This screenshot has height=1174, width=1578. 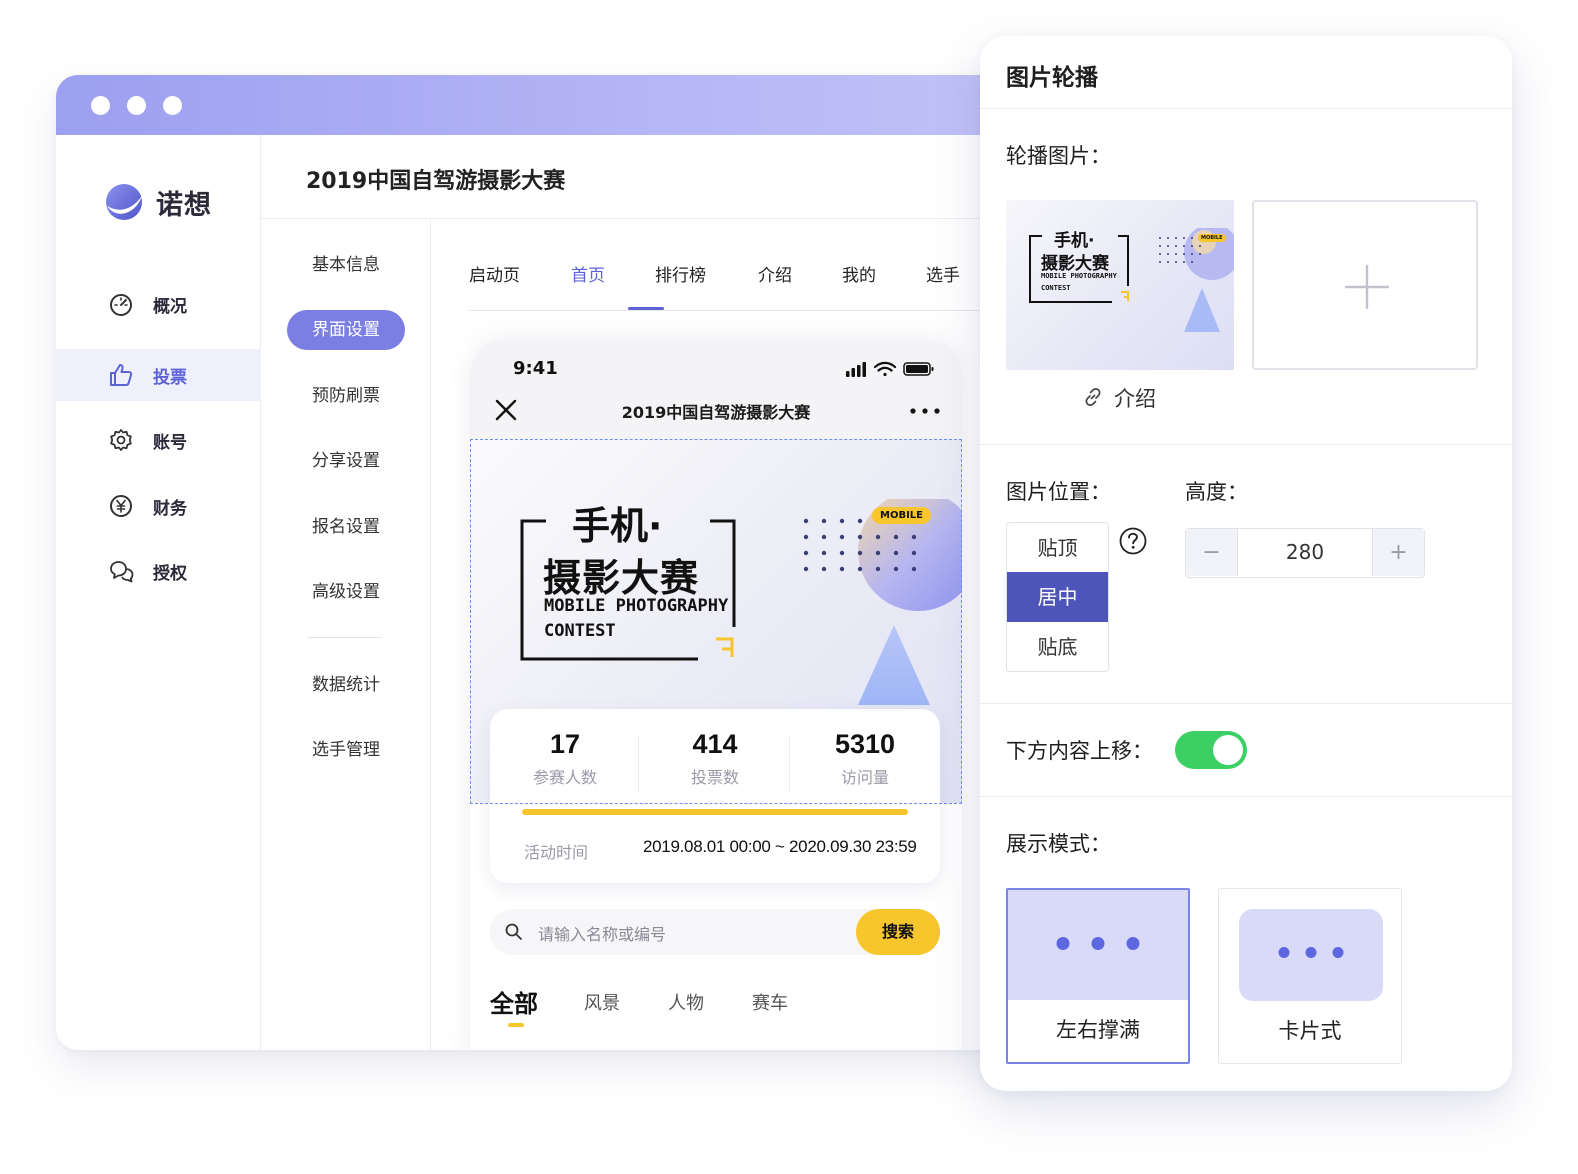 What do you see at coordinates (1058, 492) in the screenshot?
I see `image-position-label: 图片位置：` at bounding box center [1058, 492].